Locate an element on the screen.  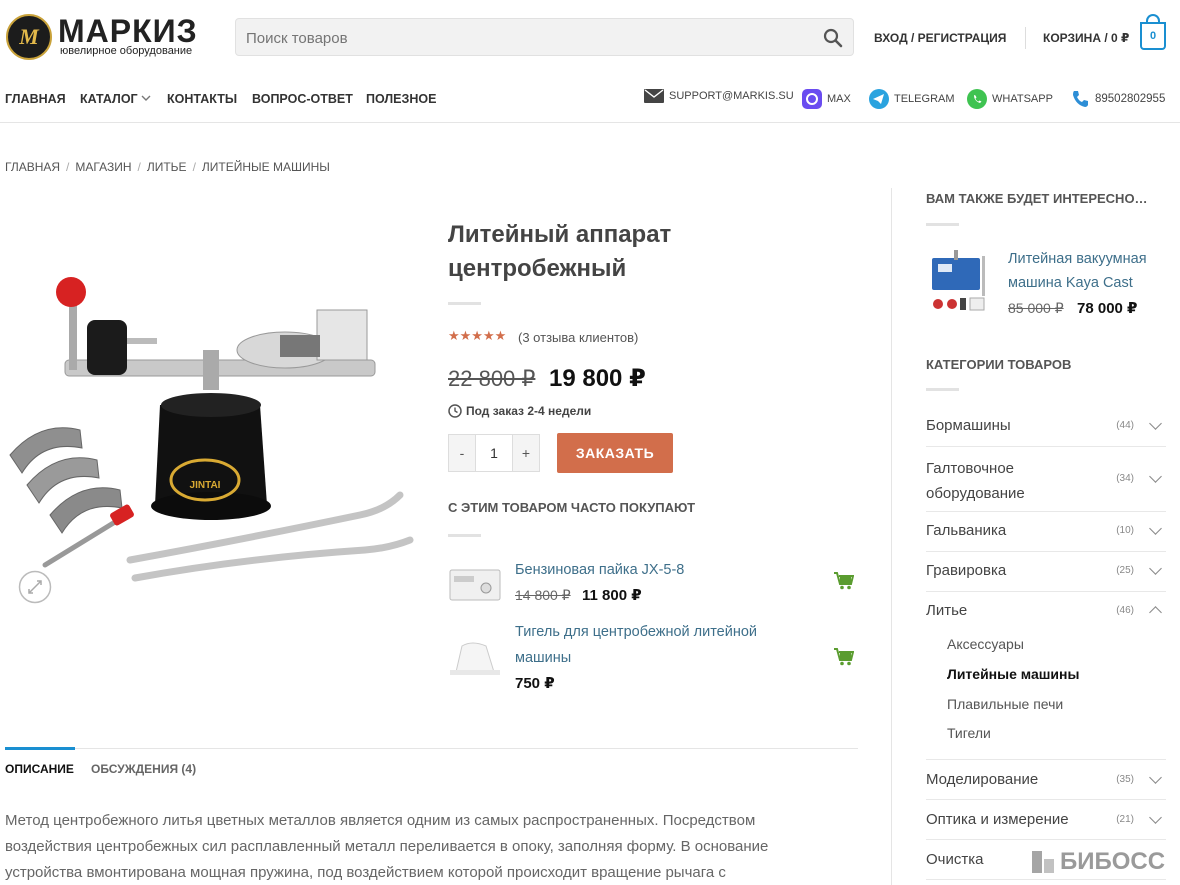
logo-subtitle: ювелирное оборудование is located at coordinates (126, 51).